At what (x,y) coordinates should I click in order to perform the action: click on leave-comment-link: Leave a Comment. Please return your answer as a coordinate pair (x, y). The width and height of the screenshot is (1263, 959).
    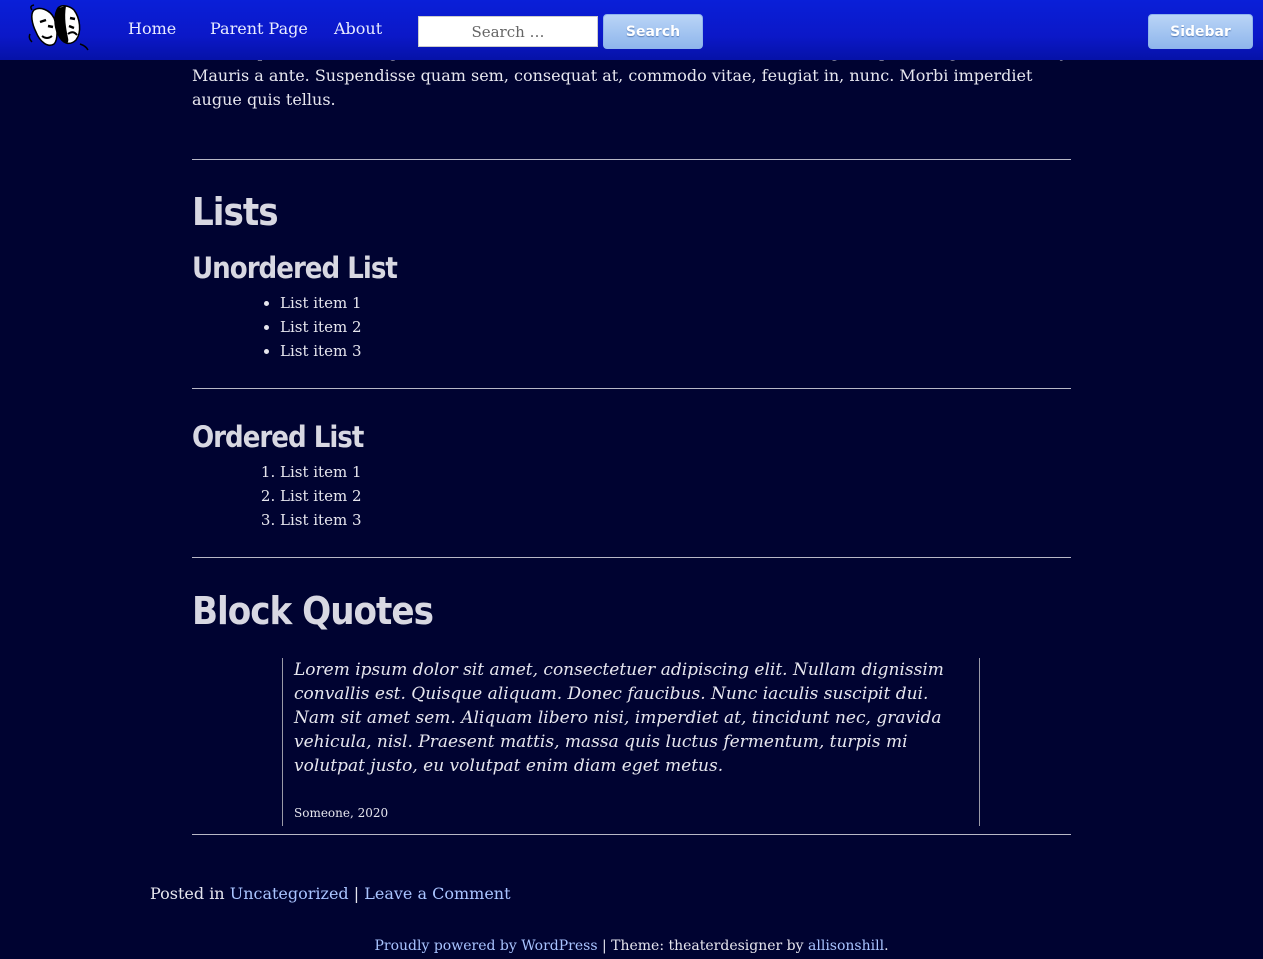
    Looking at the image, I should click on (437, 893).